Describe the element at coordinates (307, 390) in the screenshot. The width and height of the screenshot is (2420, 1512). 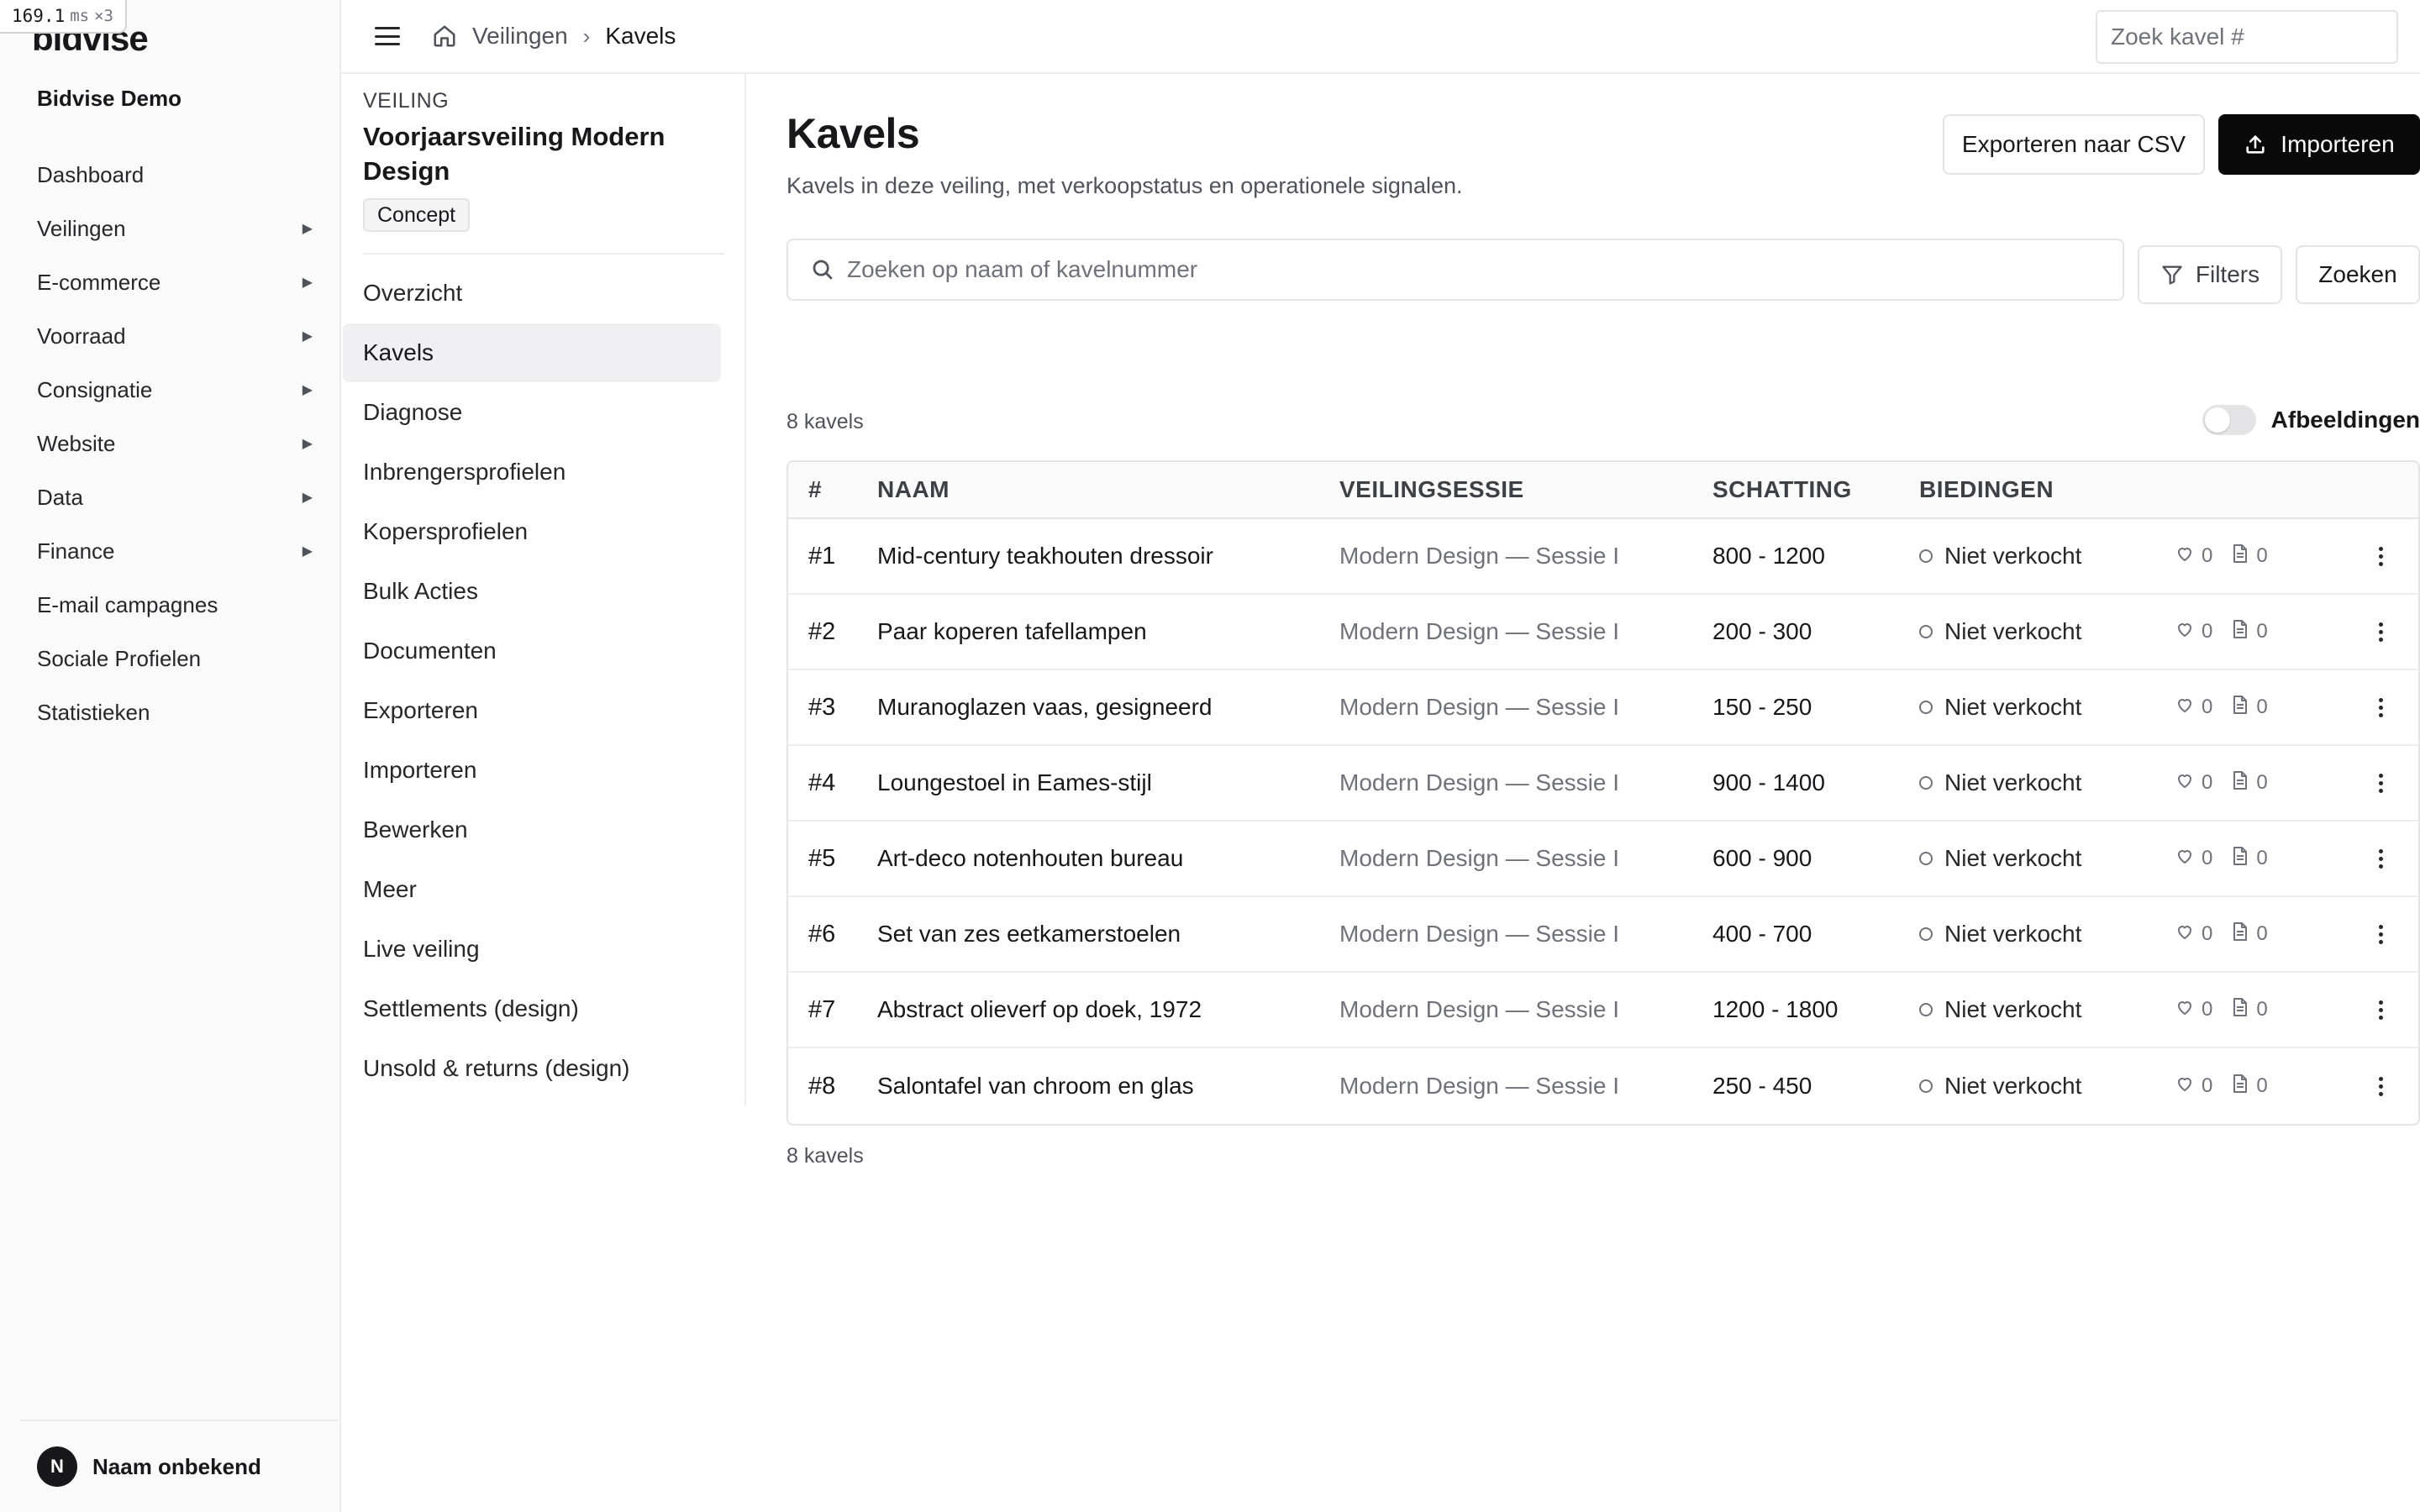
I see `chevron-right-icon: ▶` at that location.